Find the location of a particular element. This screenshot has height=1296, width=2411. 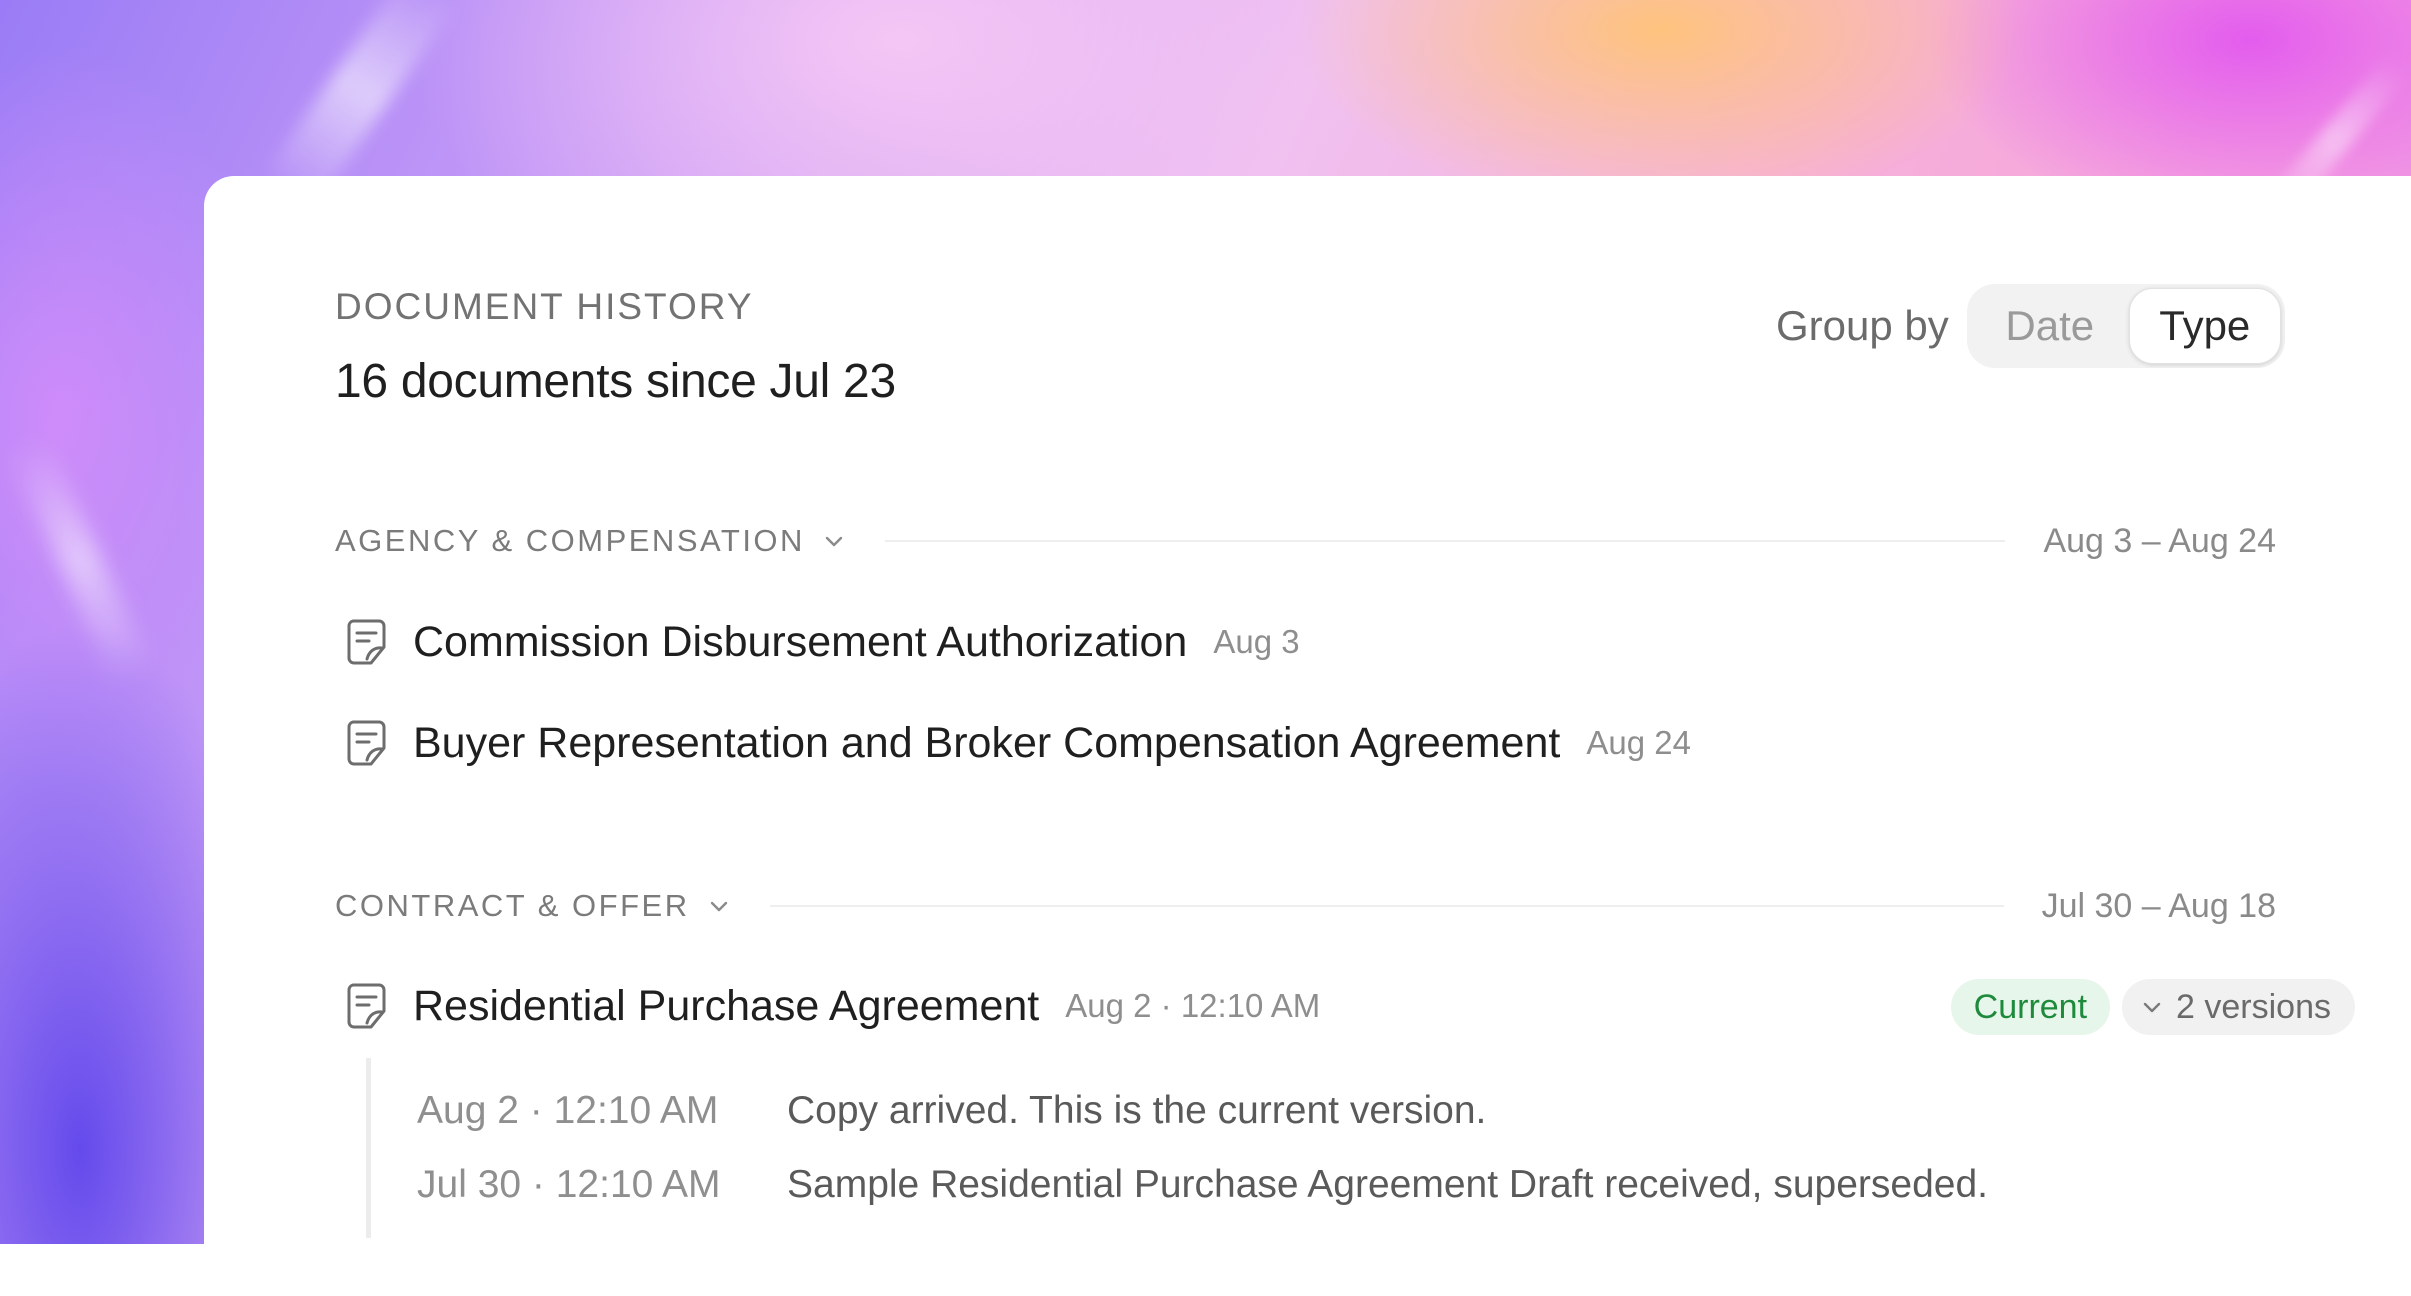

document-title: Commission Disbursement Authorization is located at coordinates (800, 641).